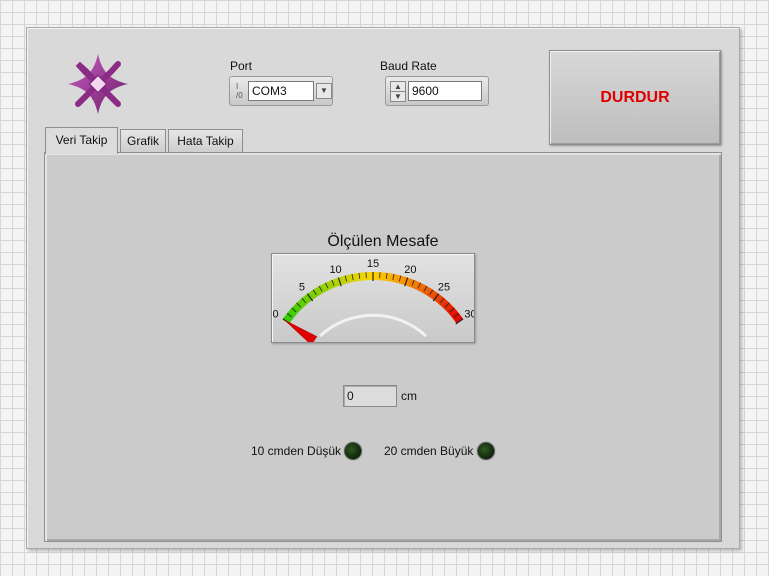  What do you see at coordinates (445, 91) in the screenshot?
I see `baud-value-field: 9600` at bounding box center [445, 91].